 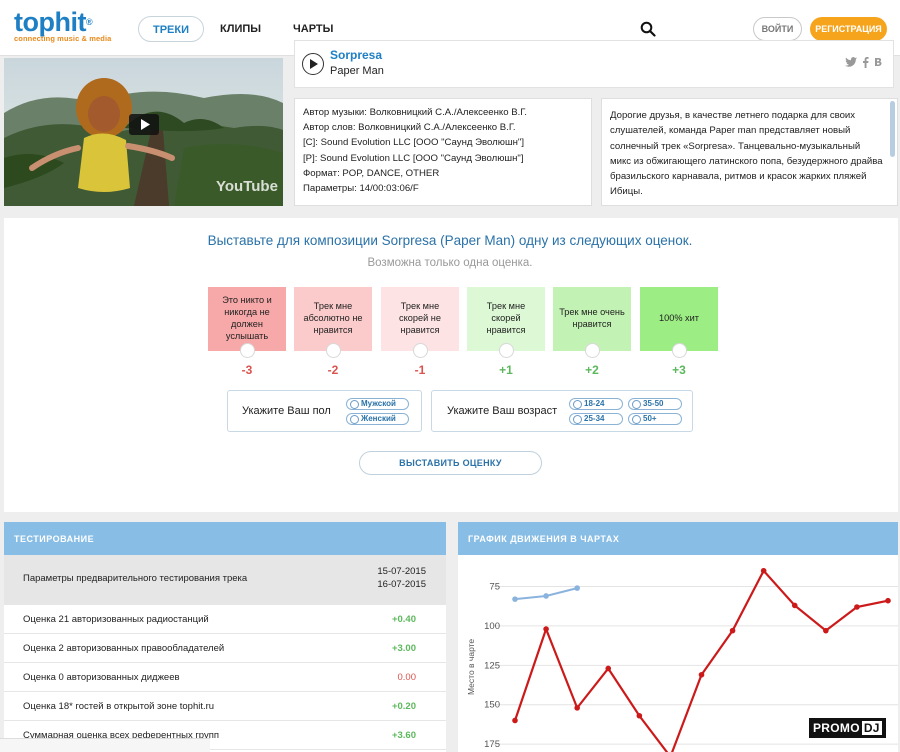 I want to click on promo-dj-badge: PROMO DJ, so click(x=847, y=728).